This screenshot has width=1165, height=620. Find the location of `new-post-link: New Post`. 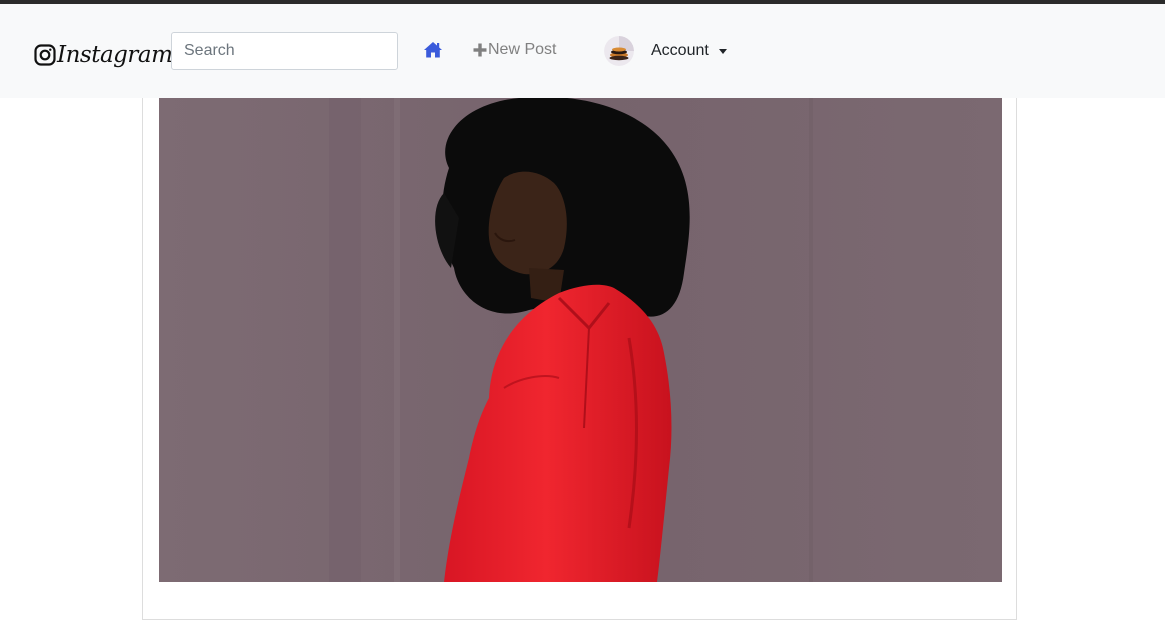

new-post-link: New Post is located at coordinates (514, 50).